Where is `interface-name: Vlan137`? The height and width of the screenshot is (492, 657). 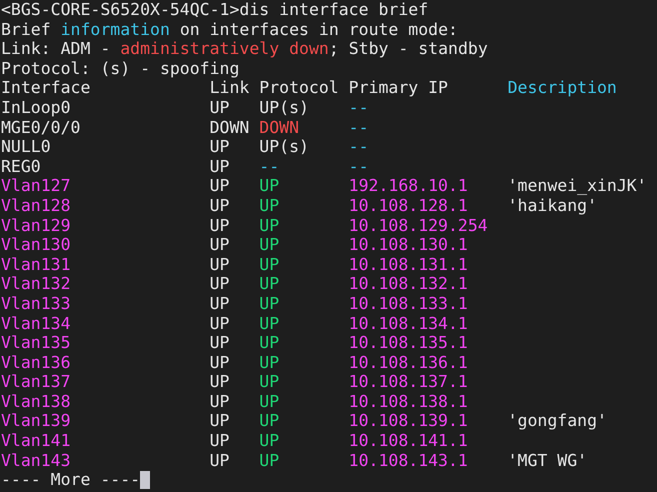
interface-name: Vlan137 is located at coordinates (36, 382).